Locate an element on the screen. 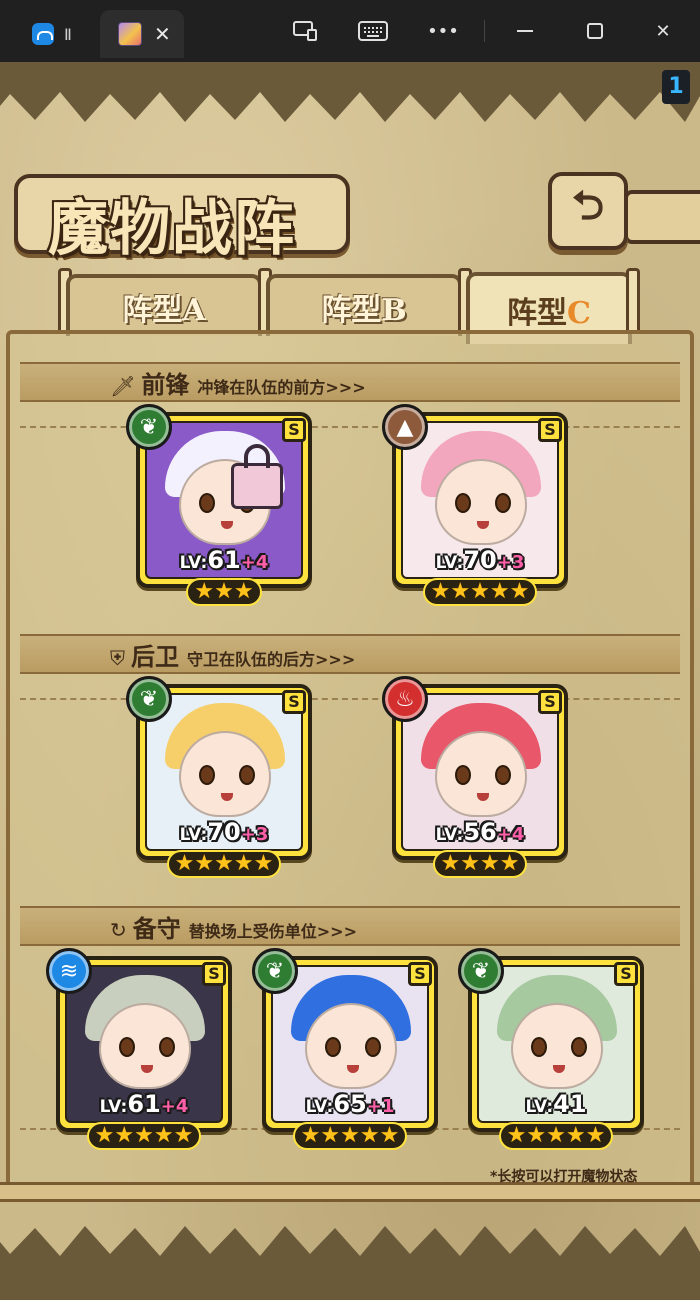 The height and width of the screenshot is (1300, 700). level-value: 61 is located at coordinates (224, 560).